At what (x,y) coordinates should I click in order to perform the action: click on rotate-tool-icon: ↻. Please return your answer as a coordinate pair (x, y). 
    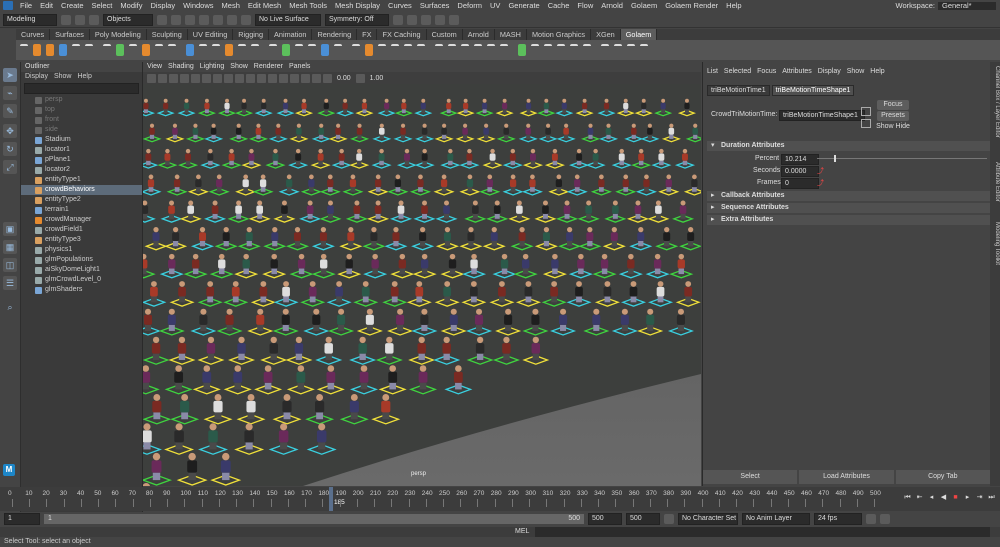
    Looking at the image, I should click on (10, 149).